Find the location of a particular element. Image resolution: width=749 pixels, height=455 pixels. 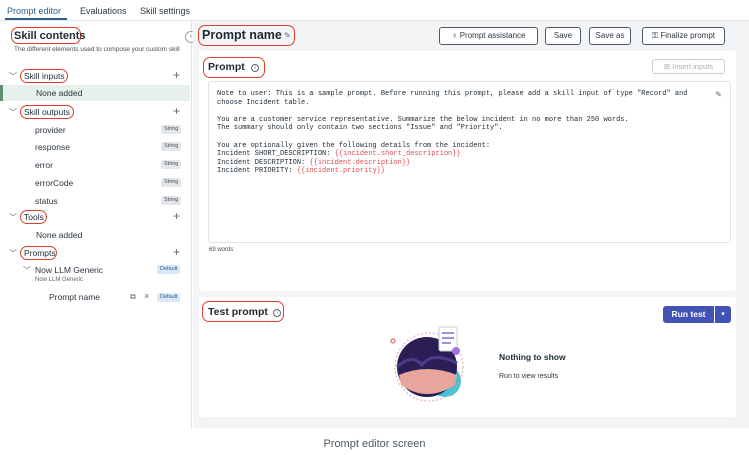

add-tool-icon: + is located at coordinates (176, 216).